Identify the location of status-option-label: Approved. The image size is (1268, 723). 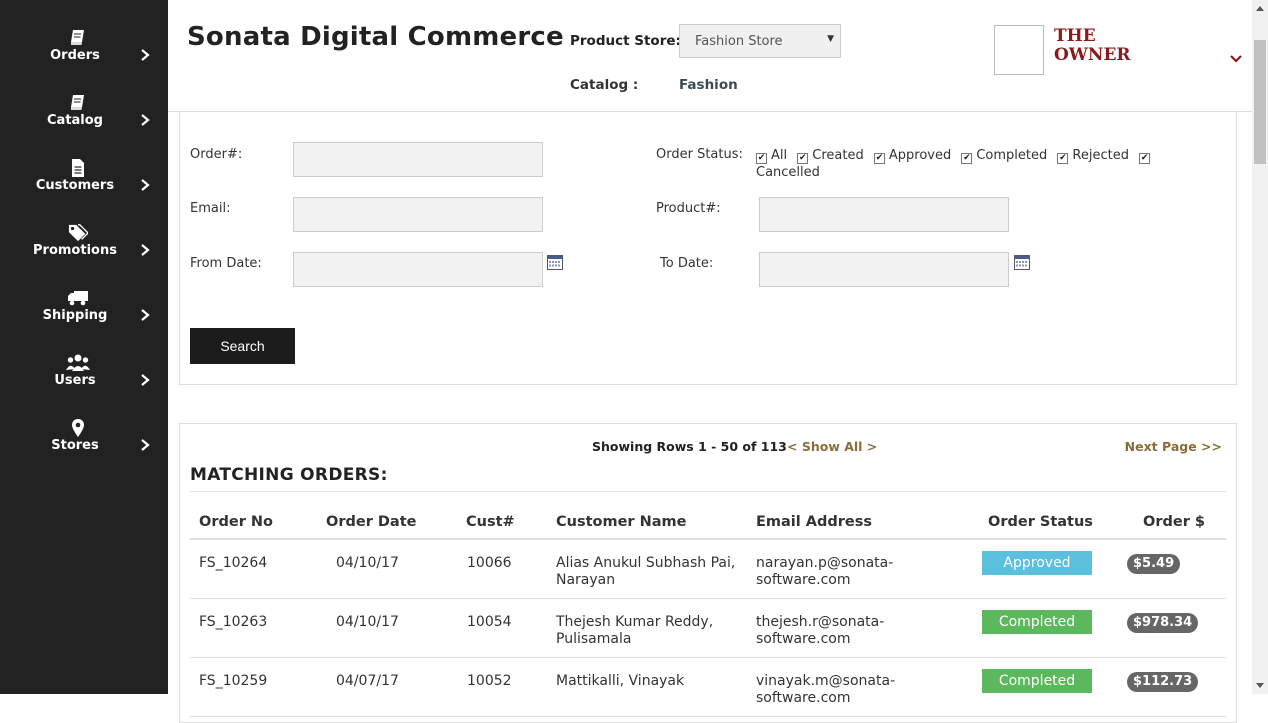
(920, 155).